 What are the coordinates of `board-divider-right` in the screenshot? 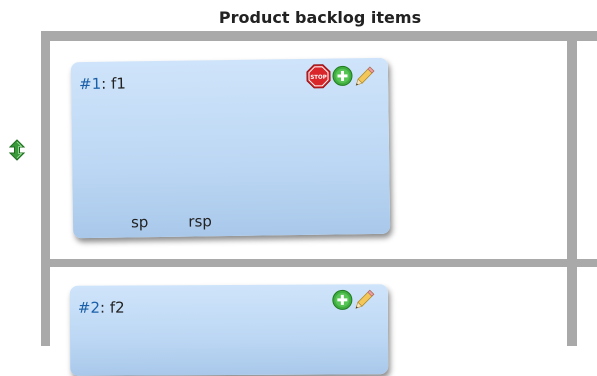 It's located at (572, 188).